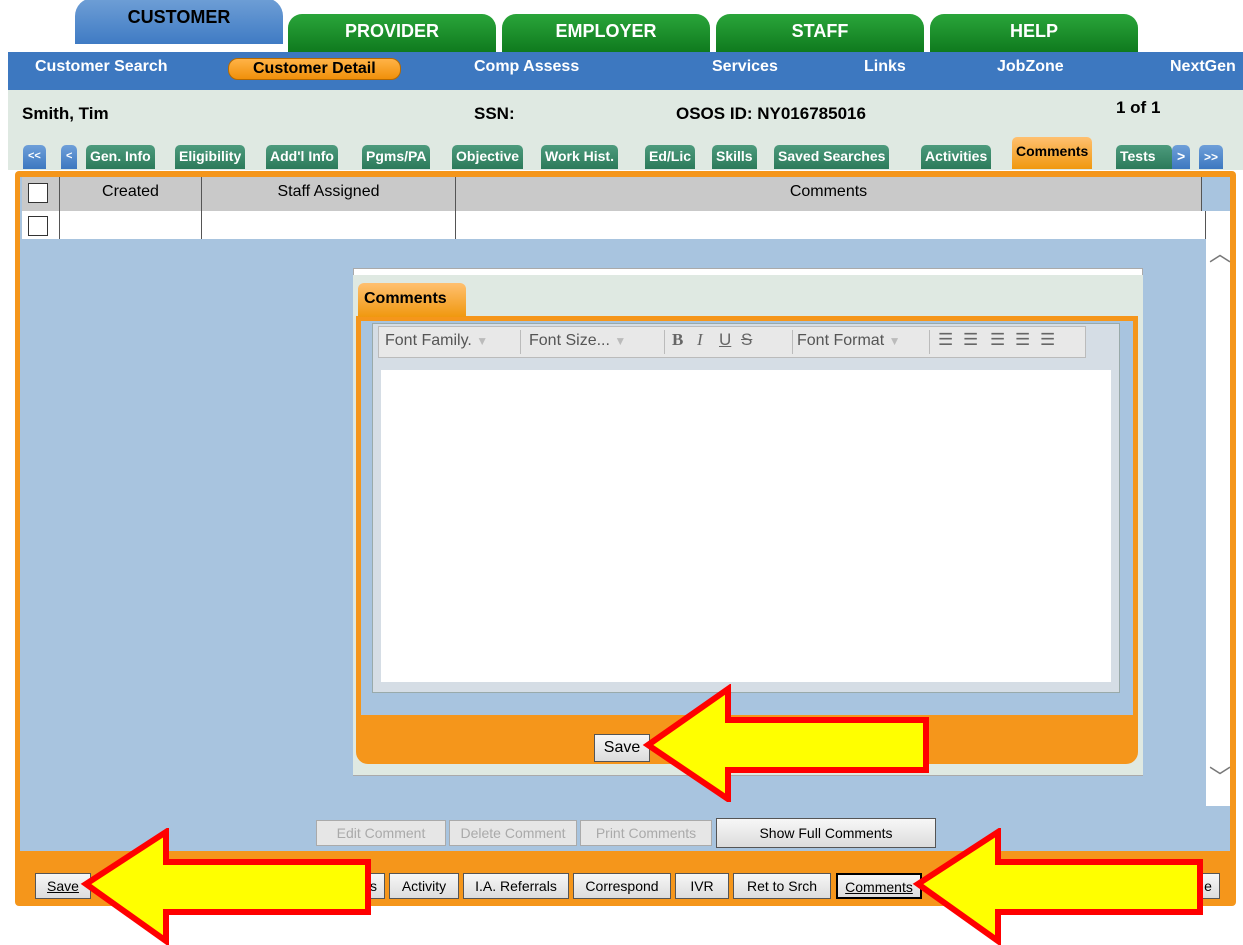  Describe the element at coordinates (210, 157) in the screenshot. I see `subtab-eligibility: Eligibility` at that location.